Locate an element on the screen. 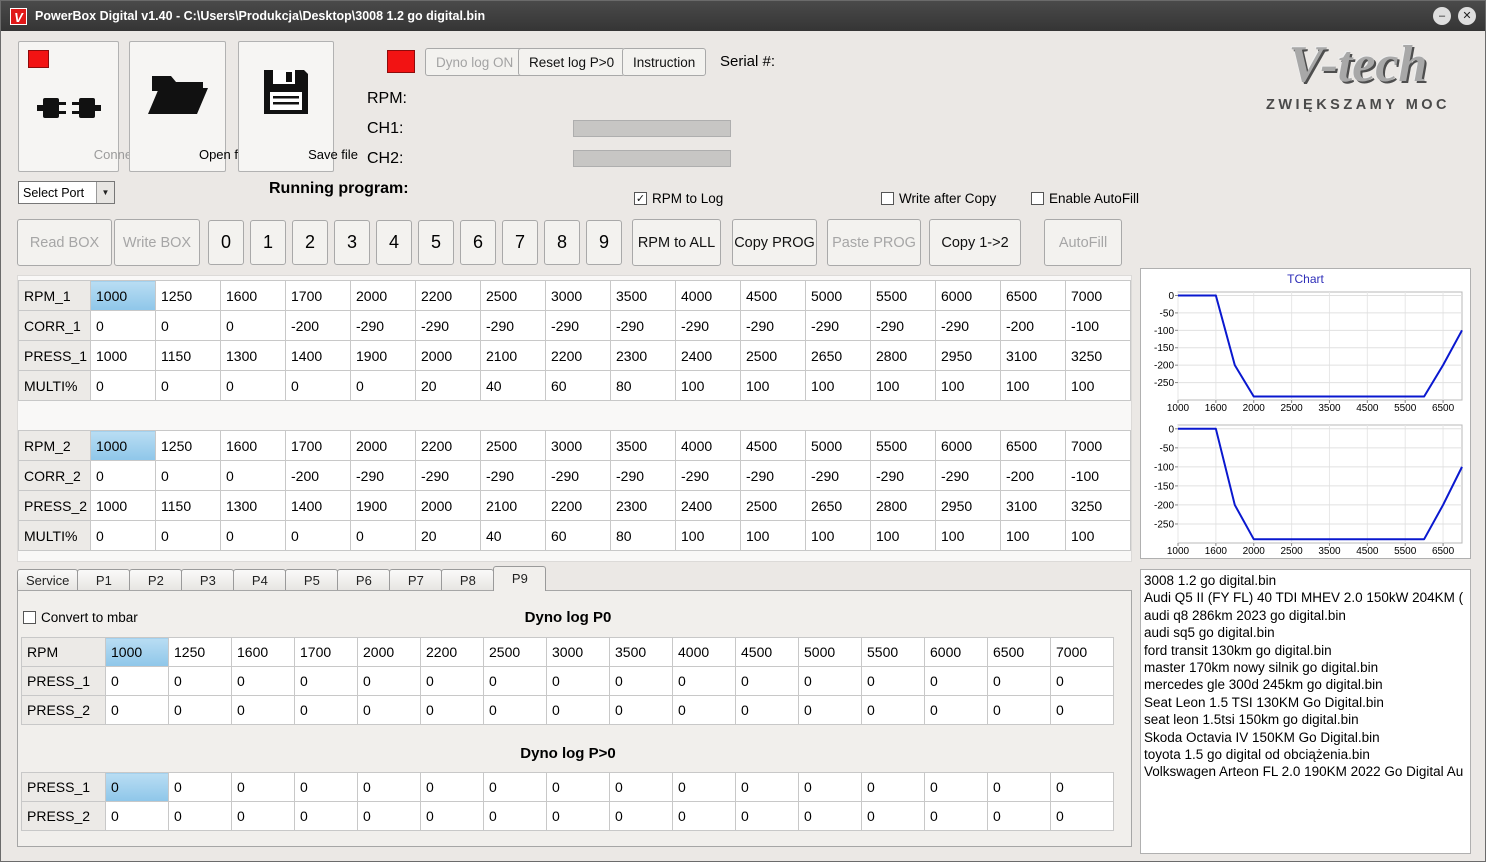  convert-to-mbar-checkbox: Convert to mbar is located at coordinates (80, 617).